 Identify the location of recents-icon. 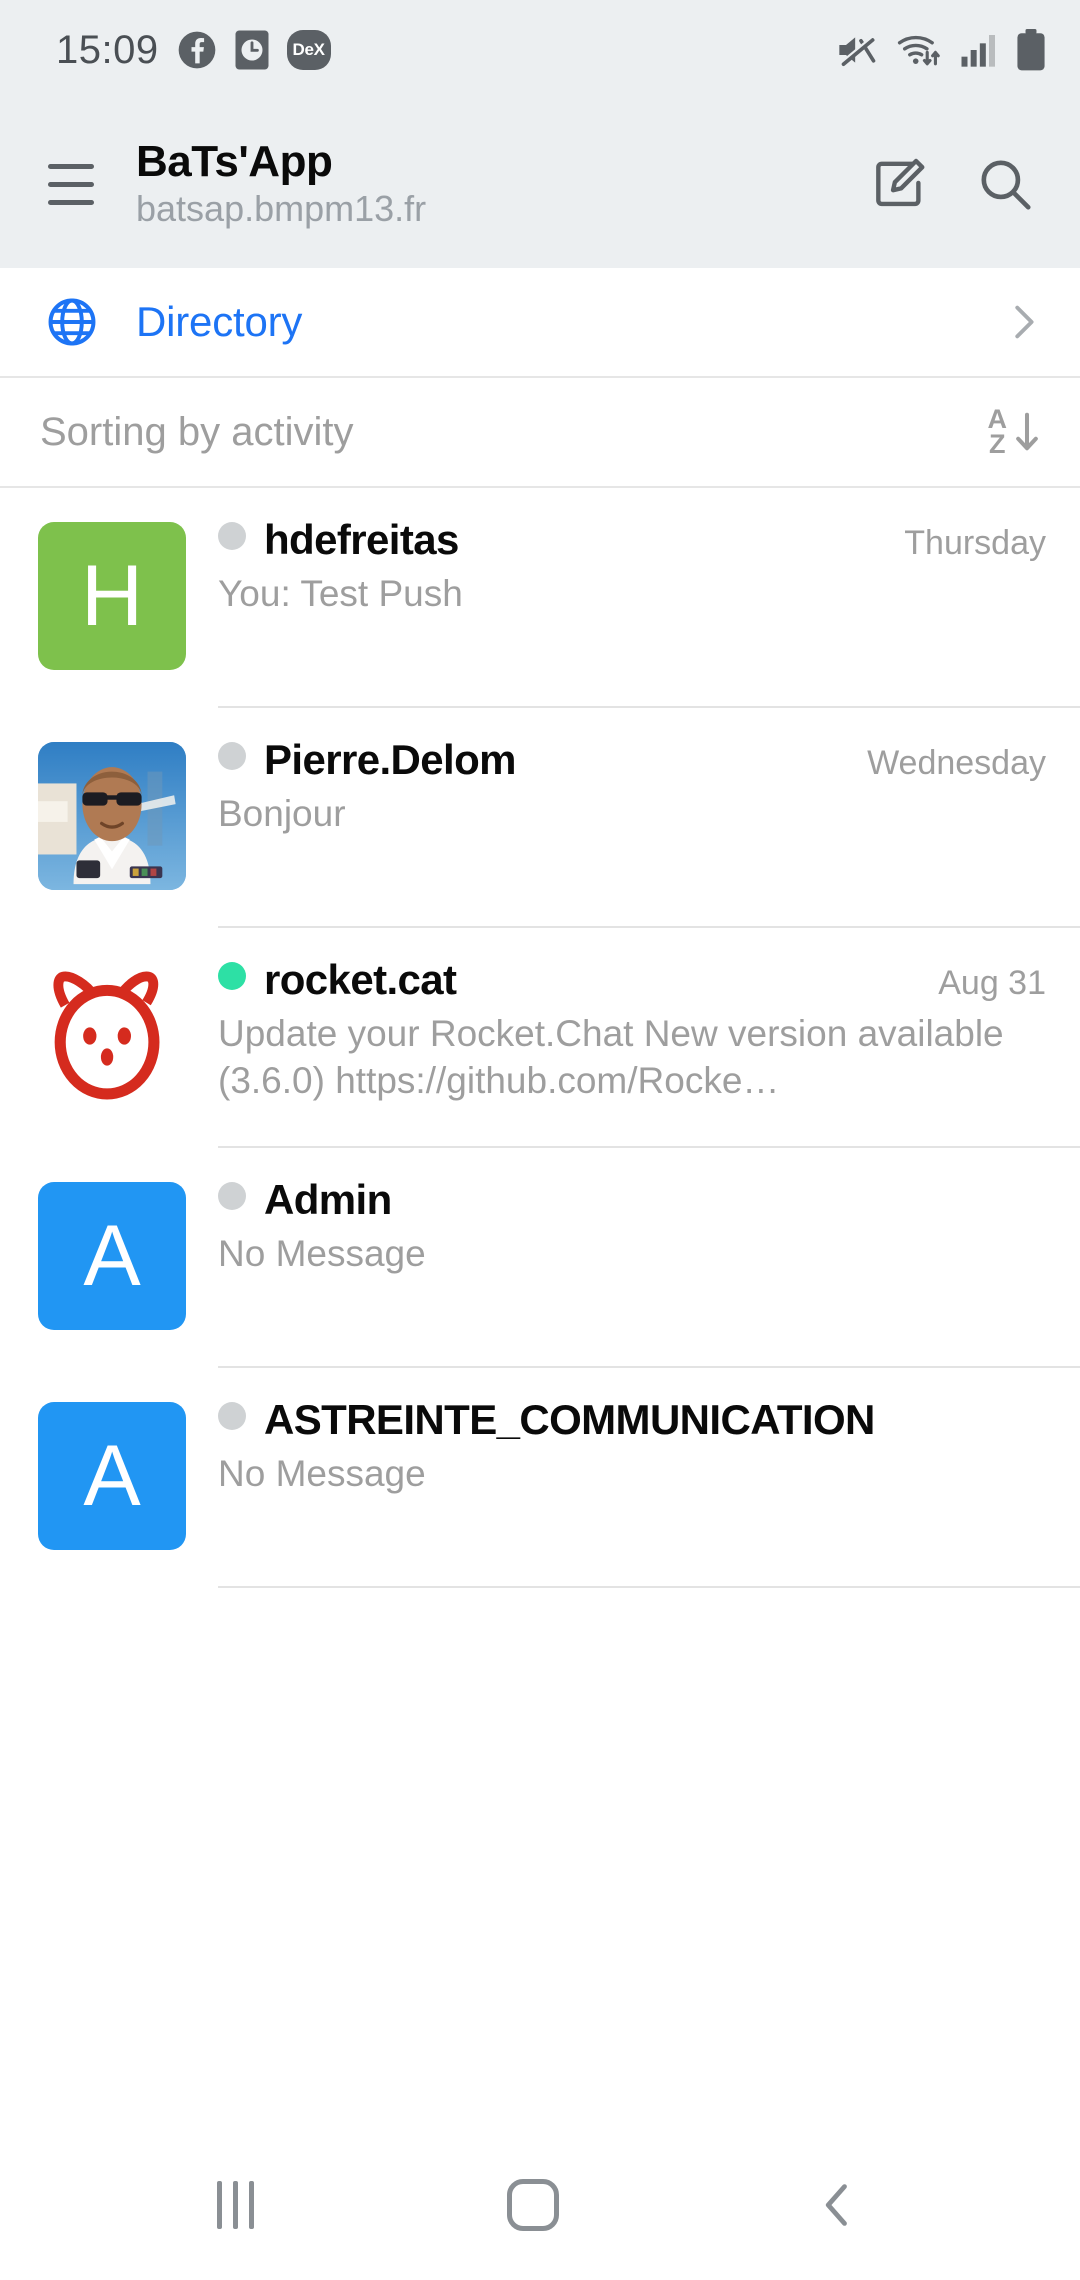
(235, 2205).